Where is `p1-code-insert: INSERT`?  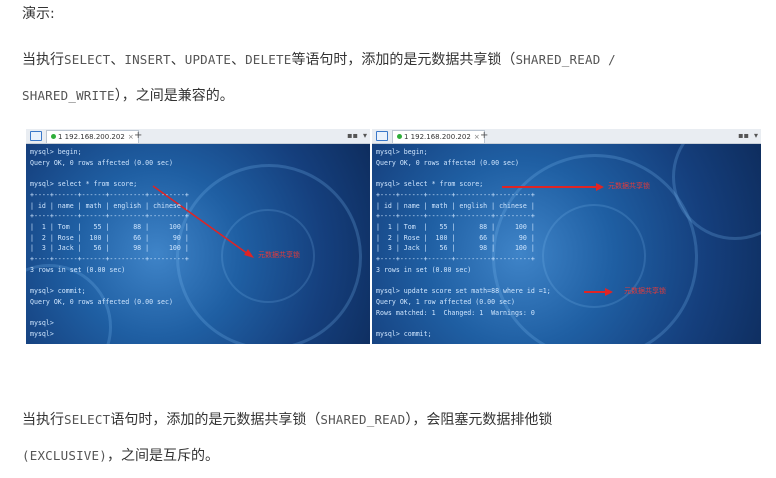 p1-code-insert: INSERT is located at coordinates (147, 59).